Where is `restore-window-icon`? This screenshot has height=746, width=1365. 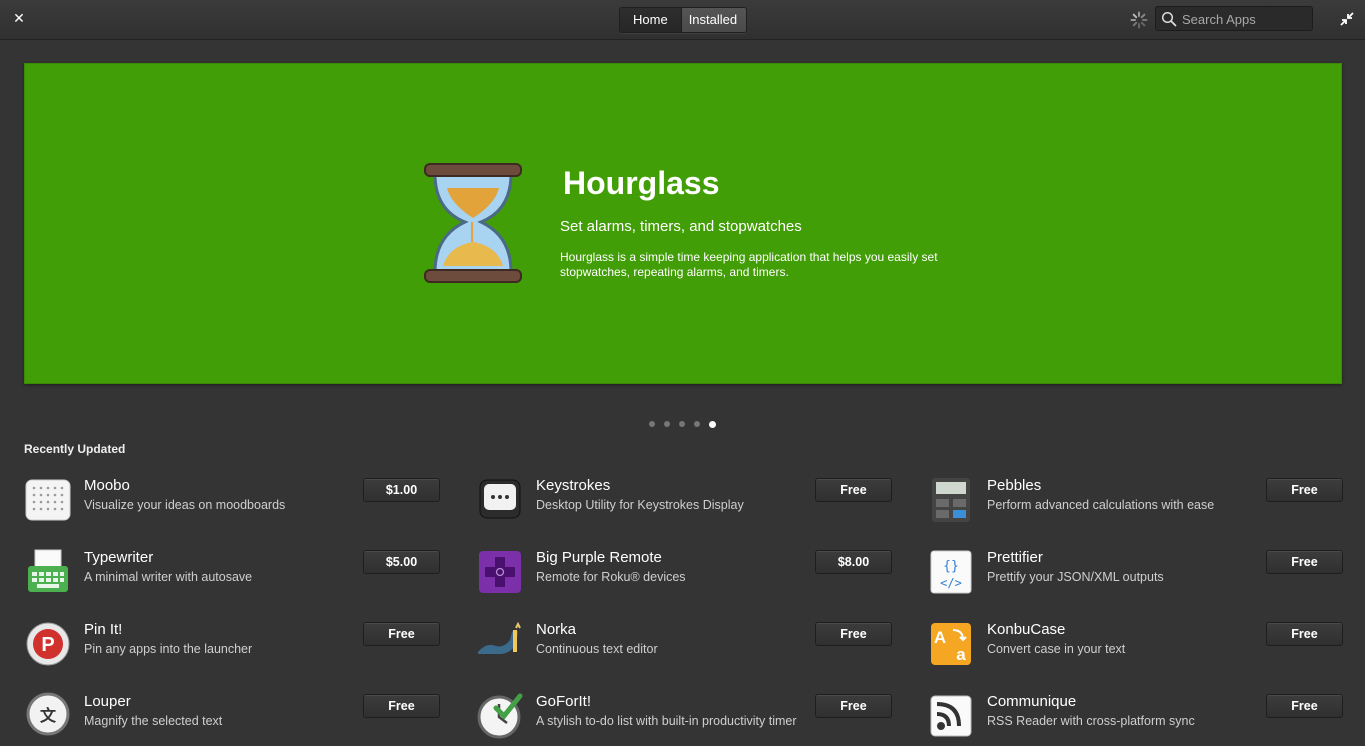
restore-window-icon is located at coordinates (1347, 19).